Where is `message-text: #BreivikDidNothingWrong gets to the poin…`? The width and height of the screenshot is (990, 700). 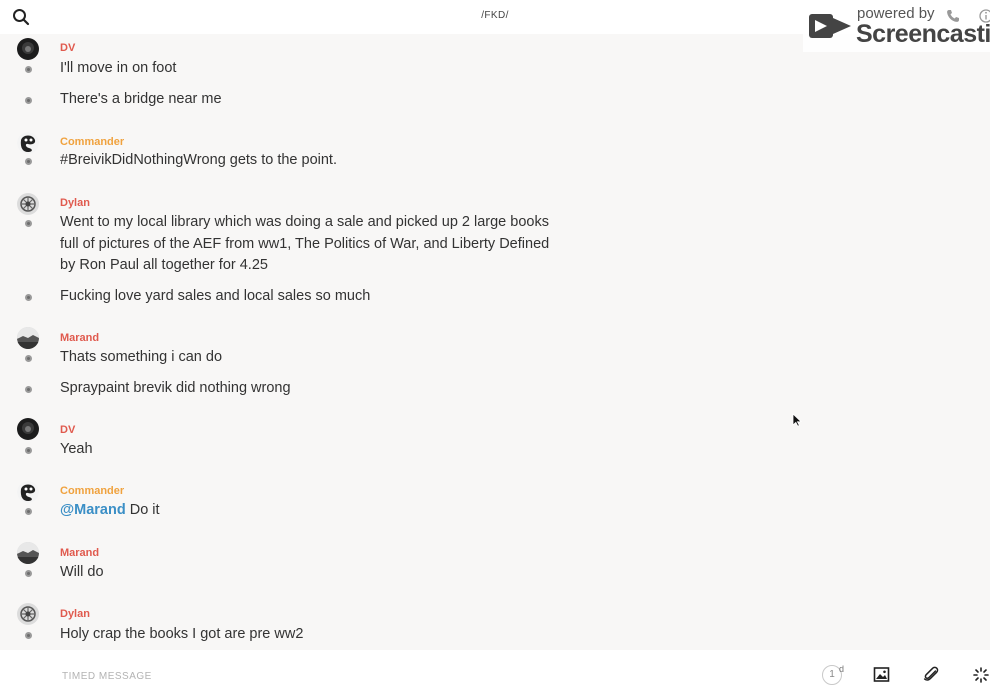 message-text: #BreivikDidNothingWrong gets to the poin… is located at coordinates (198, 160).